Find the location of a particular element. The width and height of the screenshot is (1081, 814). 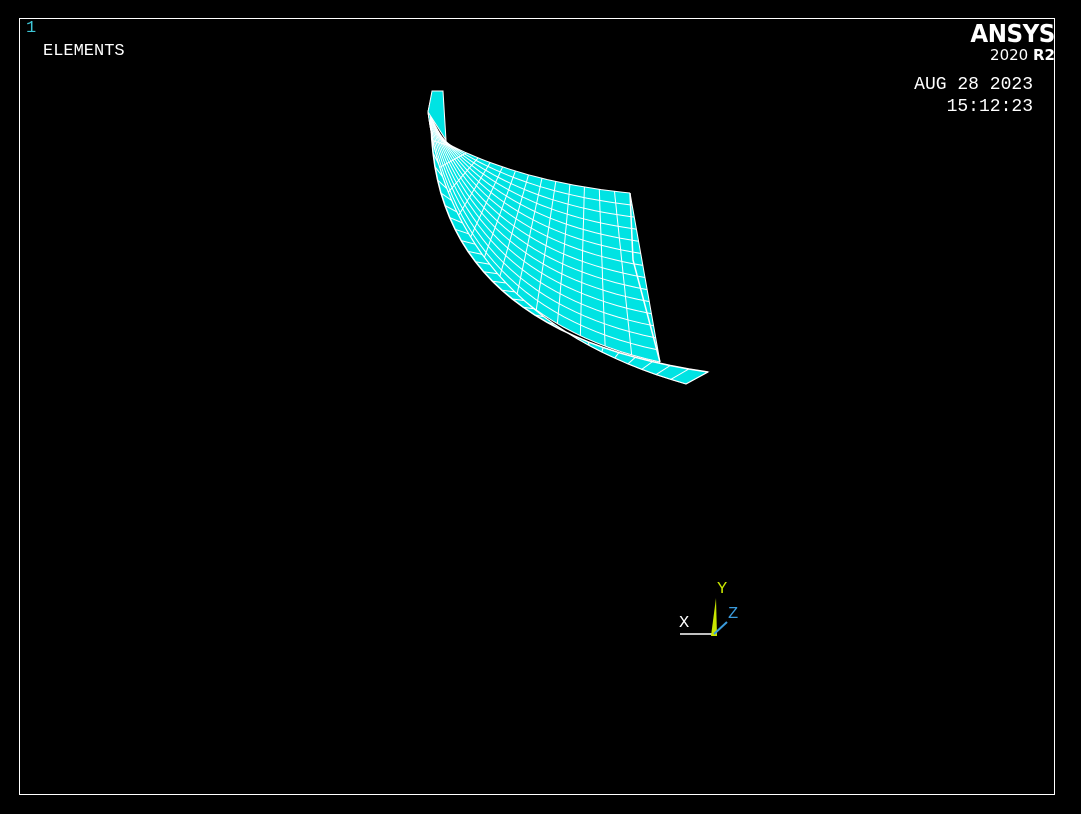

triad-x-label: X is located at coordinates (684, 623).